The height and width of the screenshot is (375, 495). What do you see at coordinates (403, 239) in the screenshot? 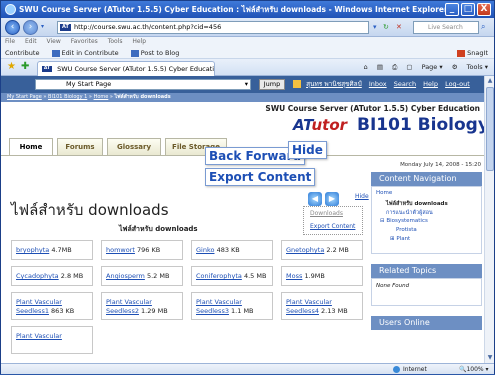
I see `nav-item-plant-label: Plant` at bounding box center [403, 239].